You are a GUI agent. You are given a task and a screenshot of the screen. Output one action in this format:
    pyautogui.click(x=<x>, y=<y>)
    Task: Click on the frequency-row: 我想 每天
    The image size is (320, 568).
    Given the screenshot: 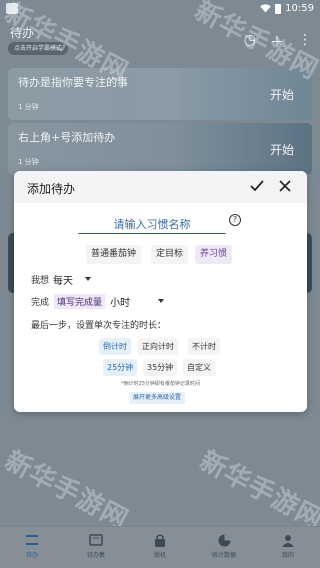 What is the action you would take?
    pyautogui.click(x=61, y=279)
    